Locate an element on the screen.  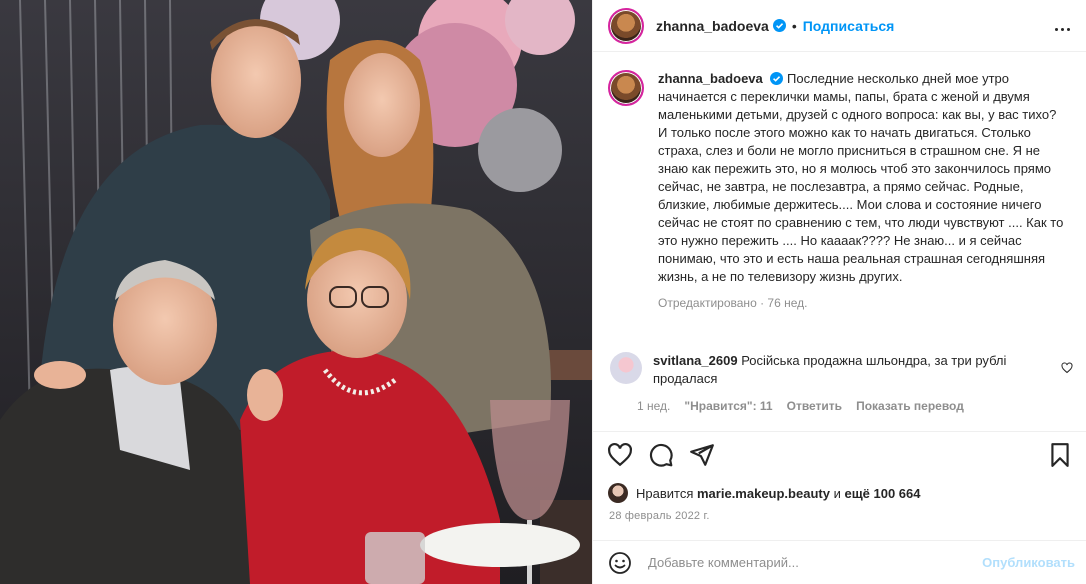
comment-likes: "Нравится": 11 is located at coordinates (728, 406).